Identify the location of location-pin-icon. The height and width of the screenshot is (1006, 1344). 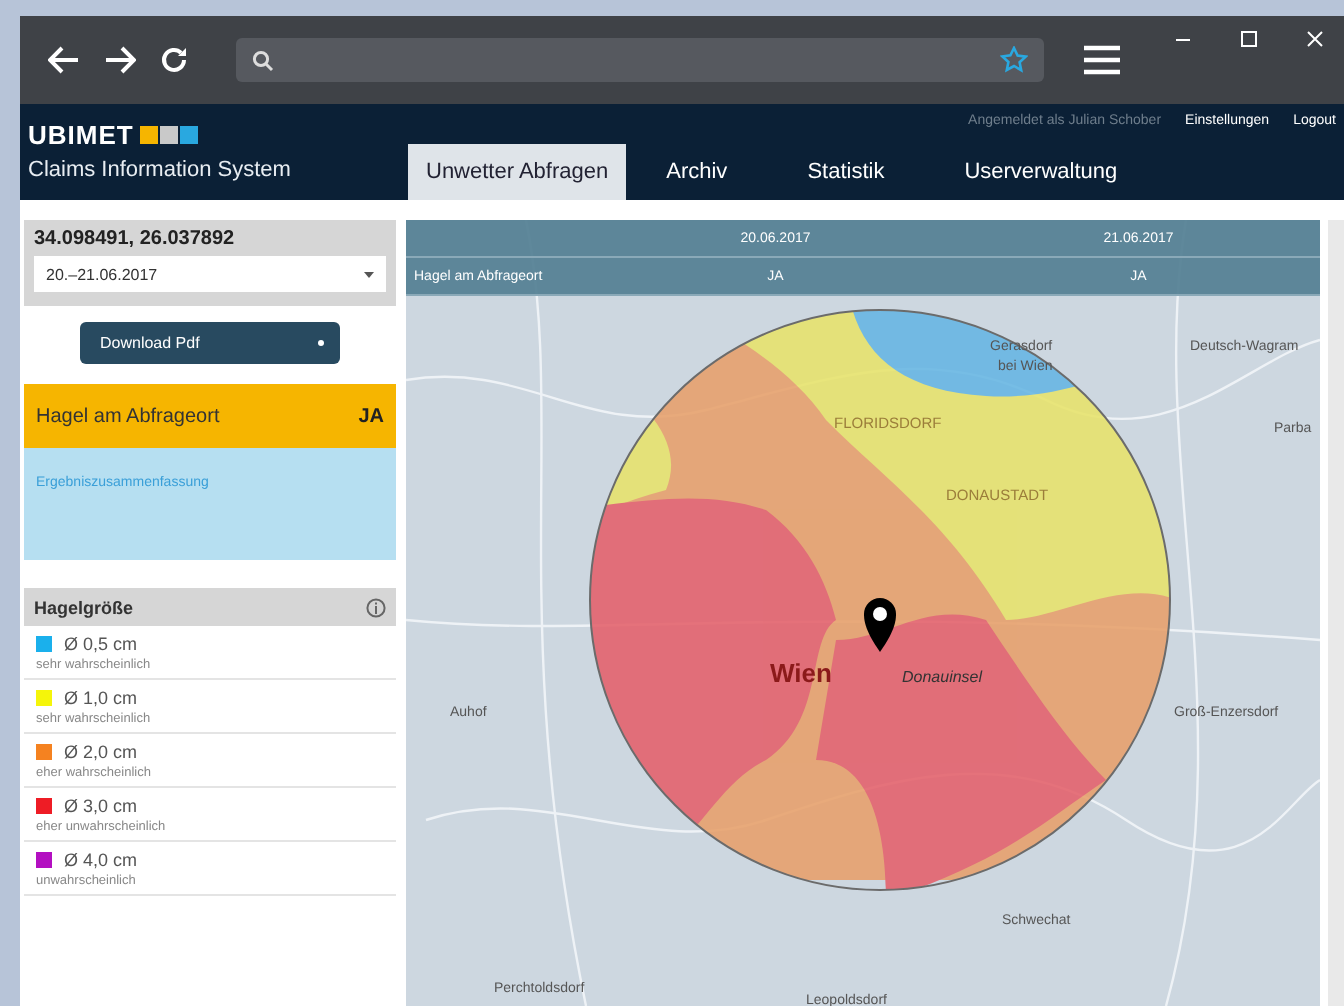
(880, 625).